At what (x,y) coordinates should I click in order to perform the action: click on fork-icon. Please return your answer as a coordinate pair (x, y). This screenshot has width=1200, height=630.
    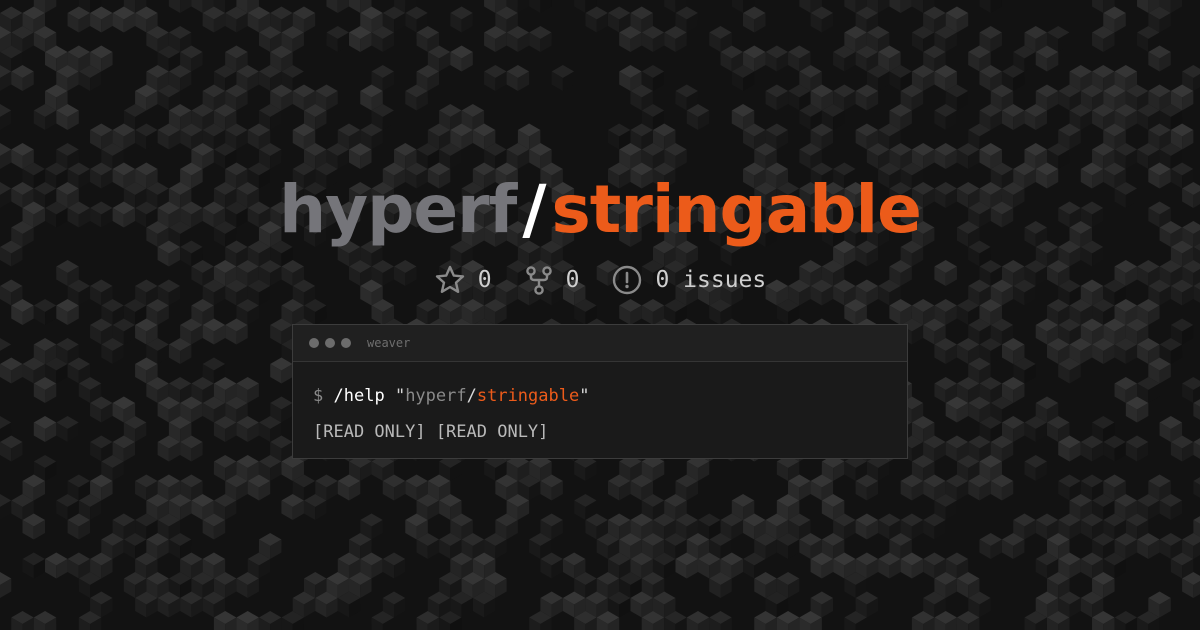
    Looking at the image, I should click on (538, 280).